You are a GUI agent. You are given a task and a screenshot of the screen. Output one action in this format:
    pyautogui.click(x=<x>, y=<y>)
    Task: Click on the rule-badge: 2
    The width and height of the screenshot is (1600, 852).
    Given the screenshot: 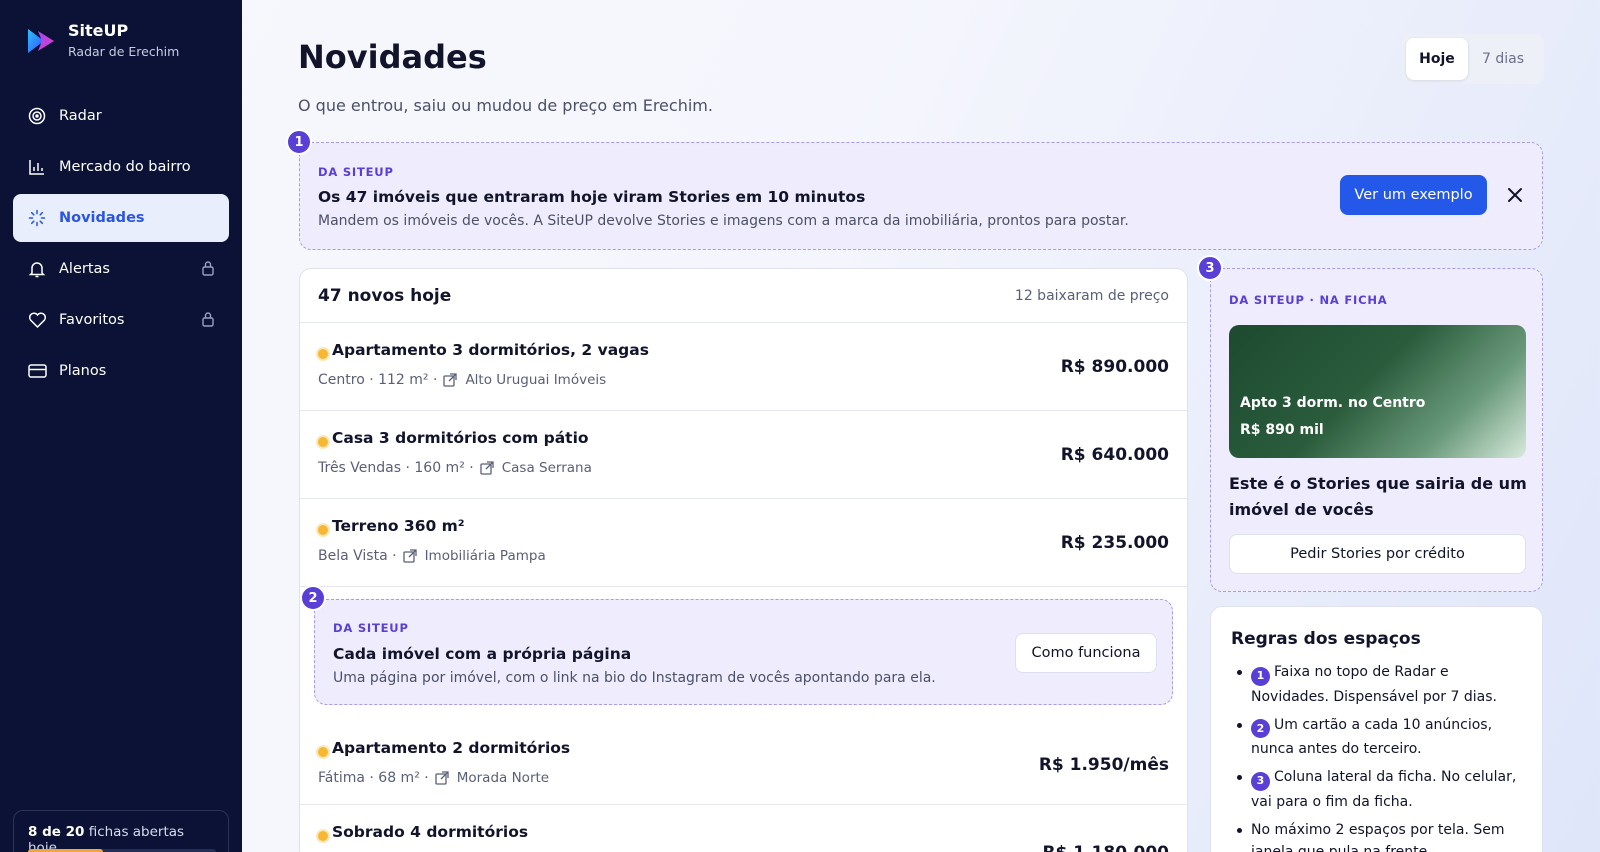 What is the action you would take?
    pyautogui.click(x=1260, y=728)
    